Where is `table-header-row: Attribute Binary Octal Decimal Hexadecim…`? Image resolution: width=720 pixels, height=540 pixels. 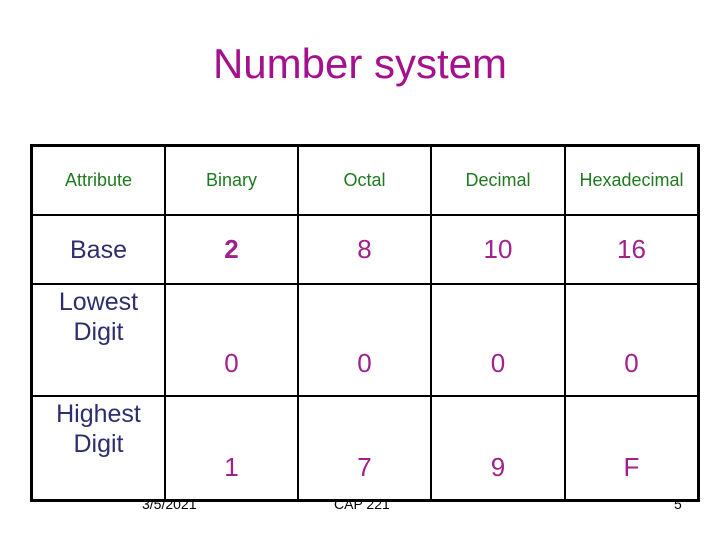
table-header-row: Attribute Binary Octal Decimal Hexadecim… is located at coordinates (365, 180).